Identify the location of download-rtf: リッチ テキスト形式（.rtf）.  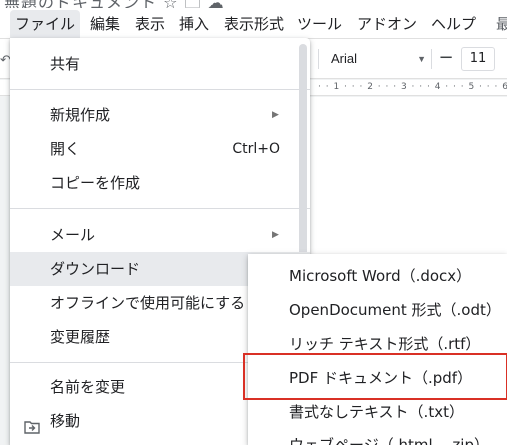
(377, 344).